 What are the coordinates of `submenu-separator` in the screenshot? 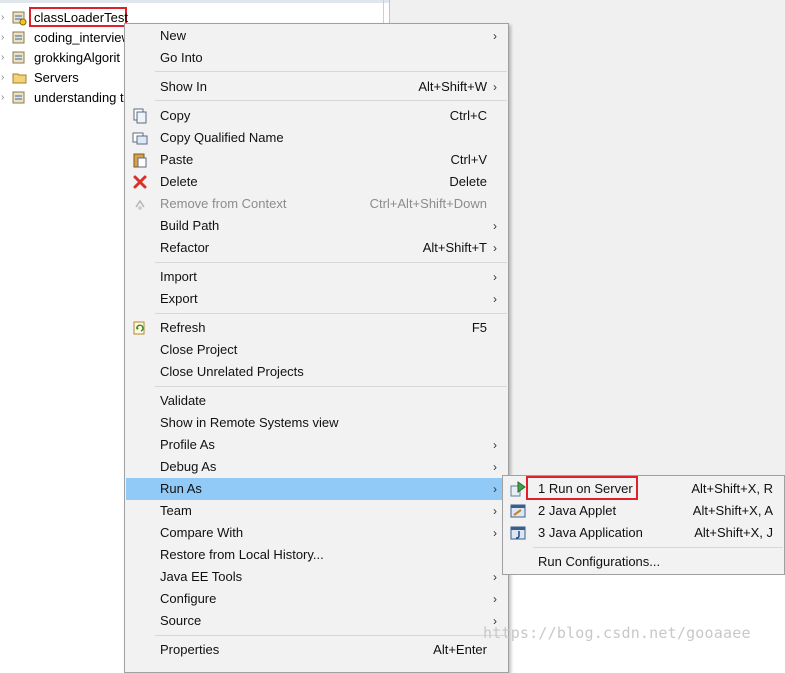 It's located at (658, 547).